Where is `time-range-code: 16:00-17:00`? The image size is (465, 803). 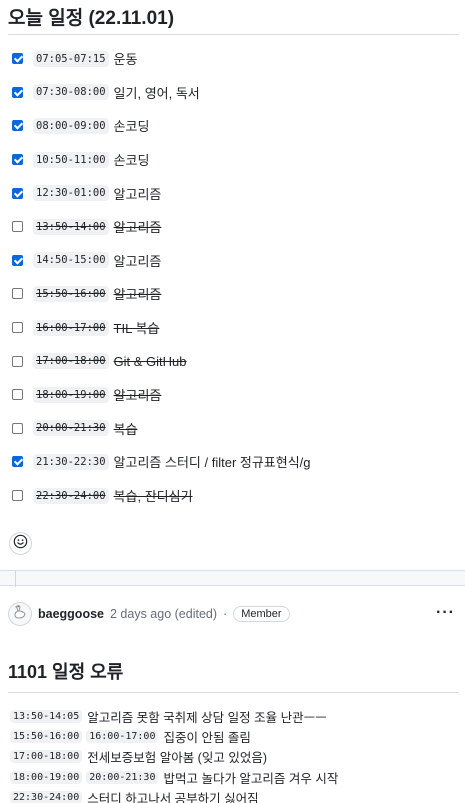 time-range-code: 16:00-17:00 is located at coordinates (122, 737).